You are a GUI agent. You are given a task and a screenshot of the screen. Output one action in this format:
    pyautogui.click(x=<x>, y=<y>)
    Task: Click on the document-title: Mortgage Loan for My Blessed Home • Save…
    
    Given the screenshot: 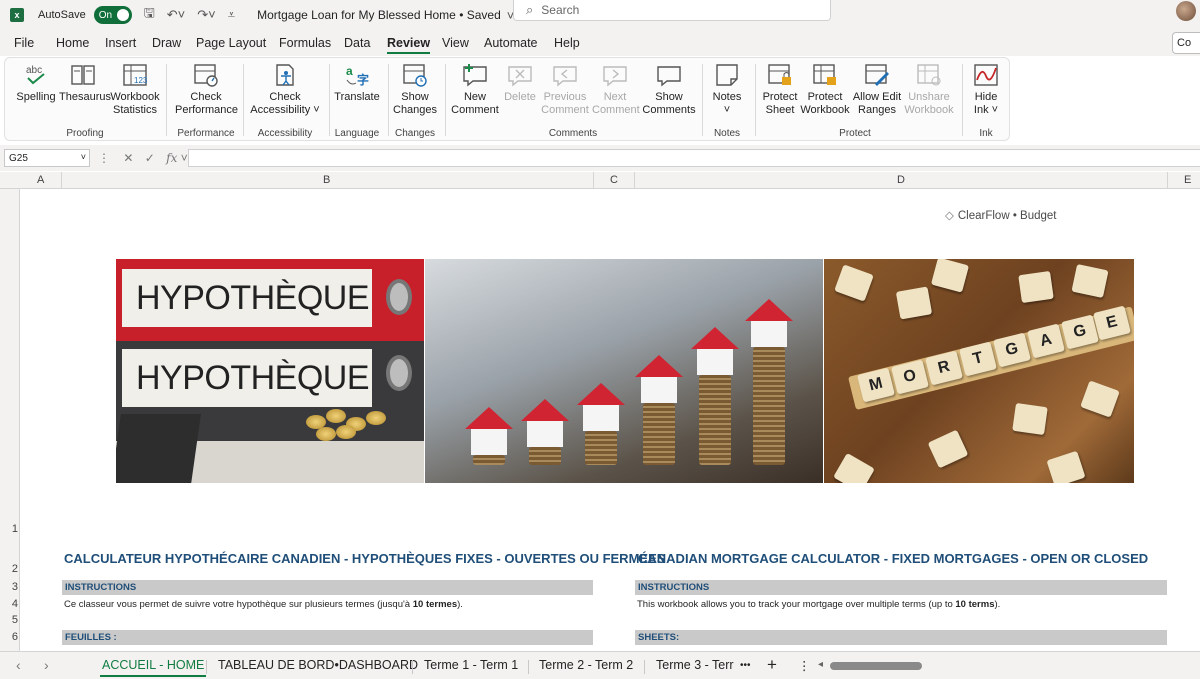 What is the action you would take?
    pyautogui.click(x=379, y=15)
    